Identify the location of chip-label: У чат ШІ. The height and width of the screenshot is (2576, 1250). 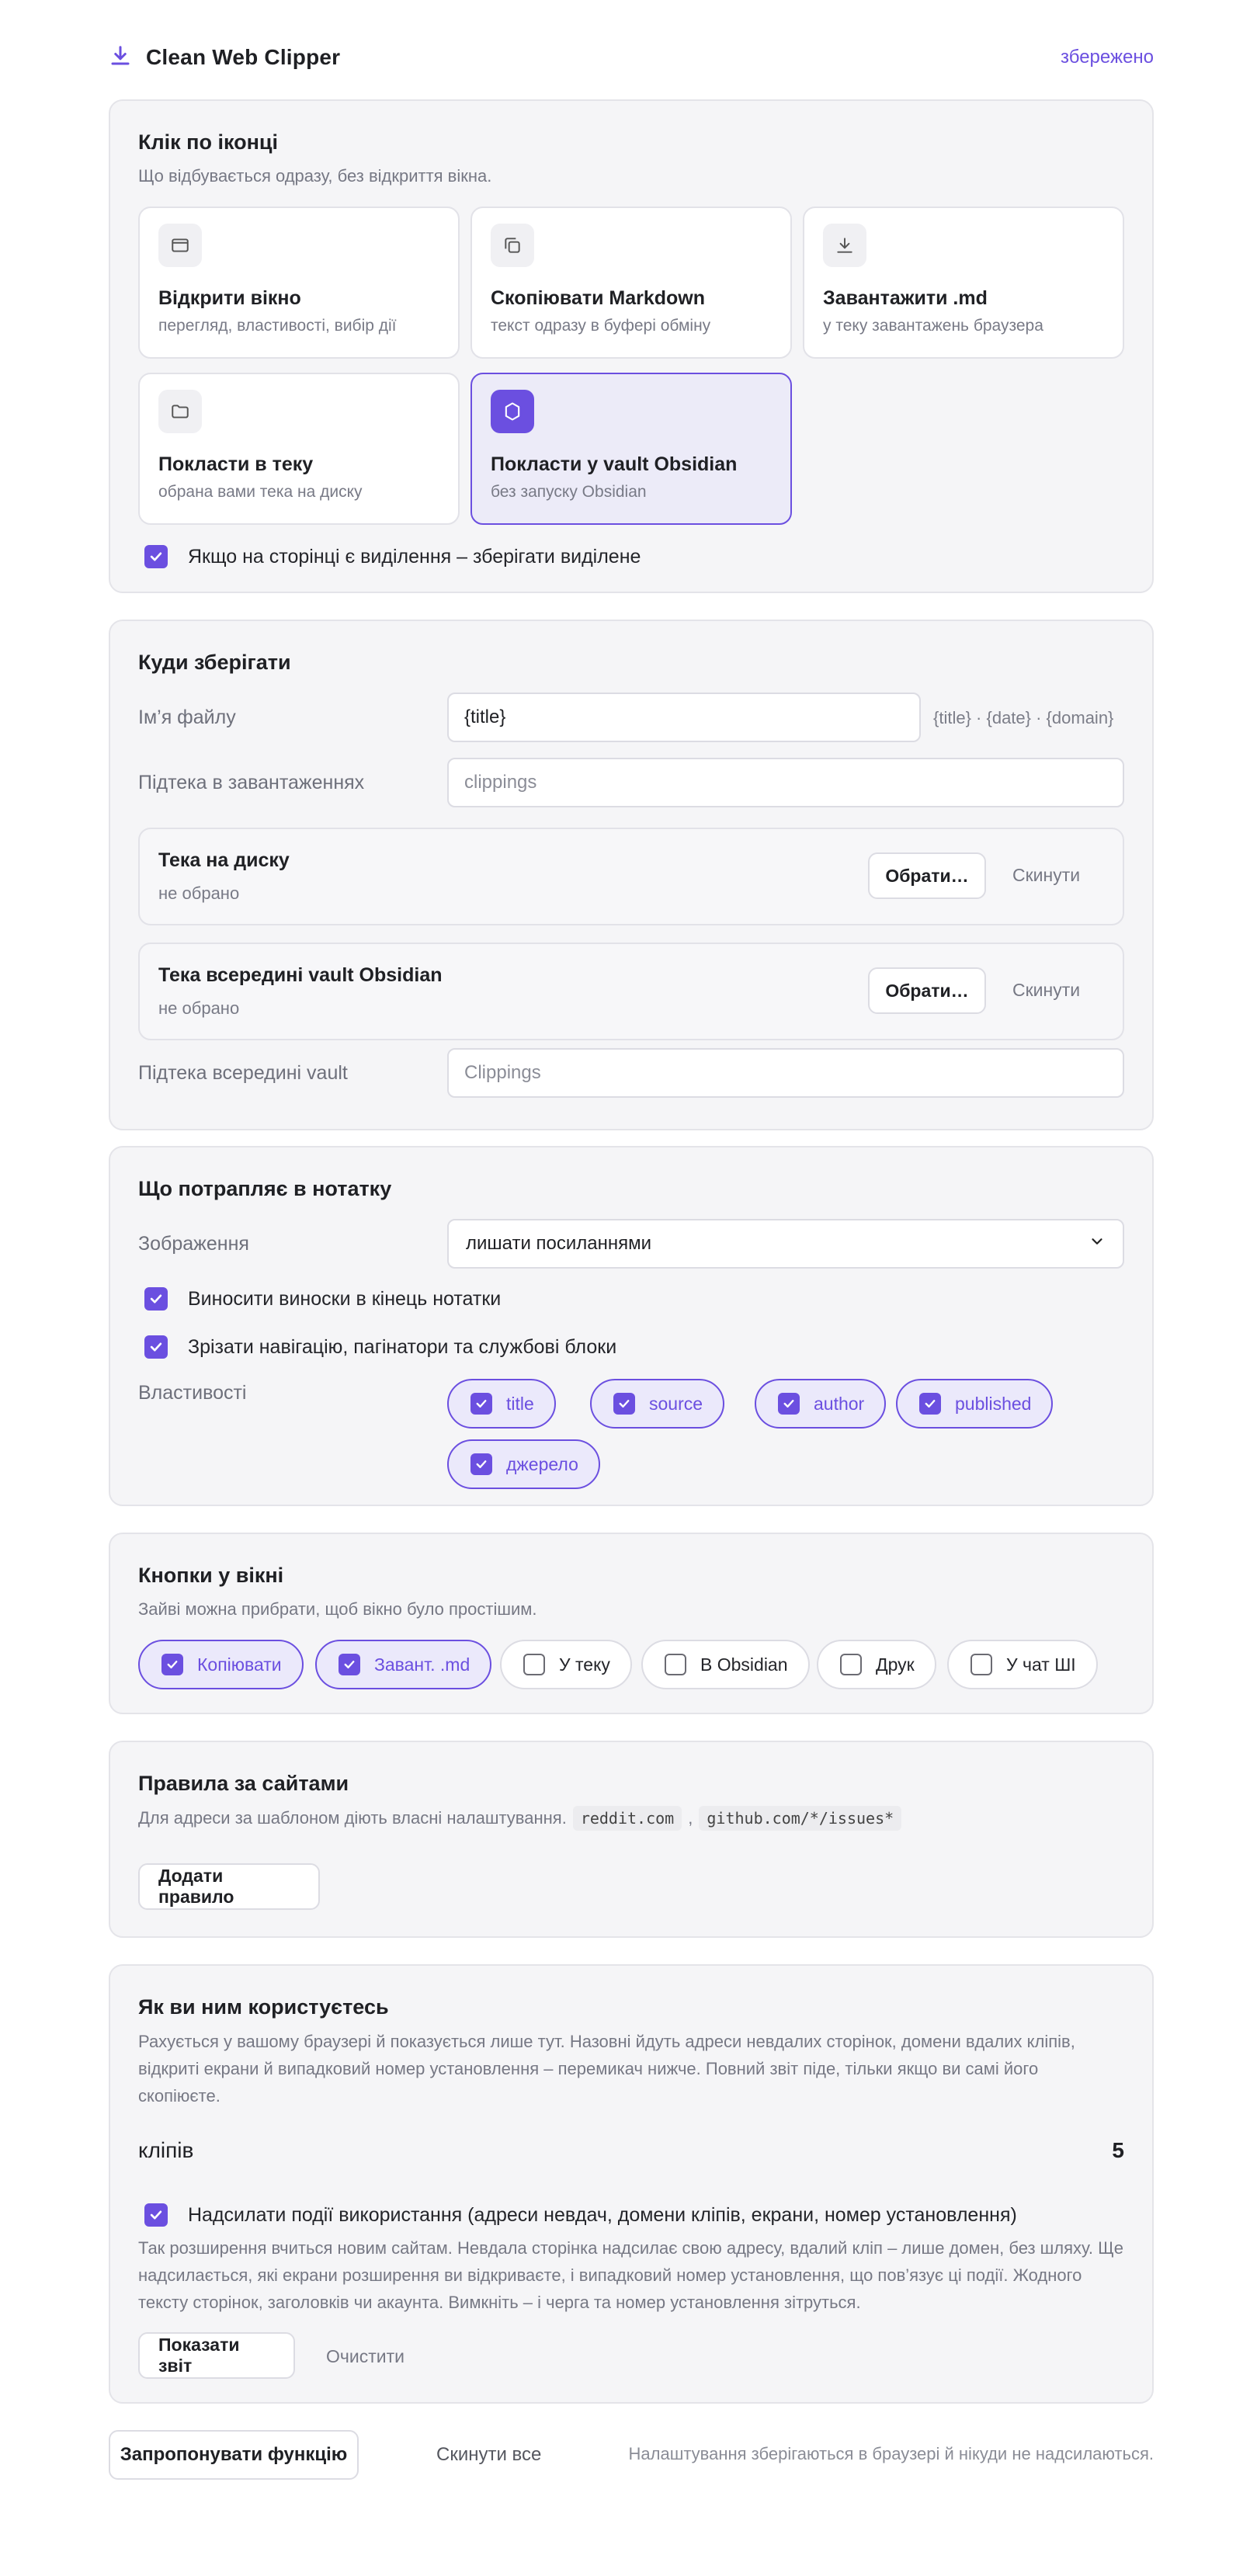
(1041, 1664).